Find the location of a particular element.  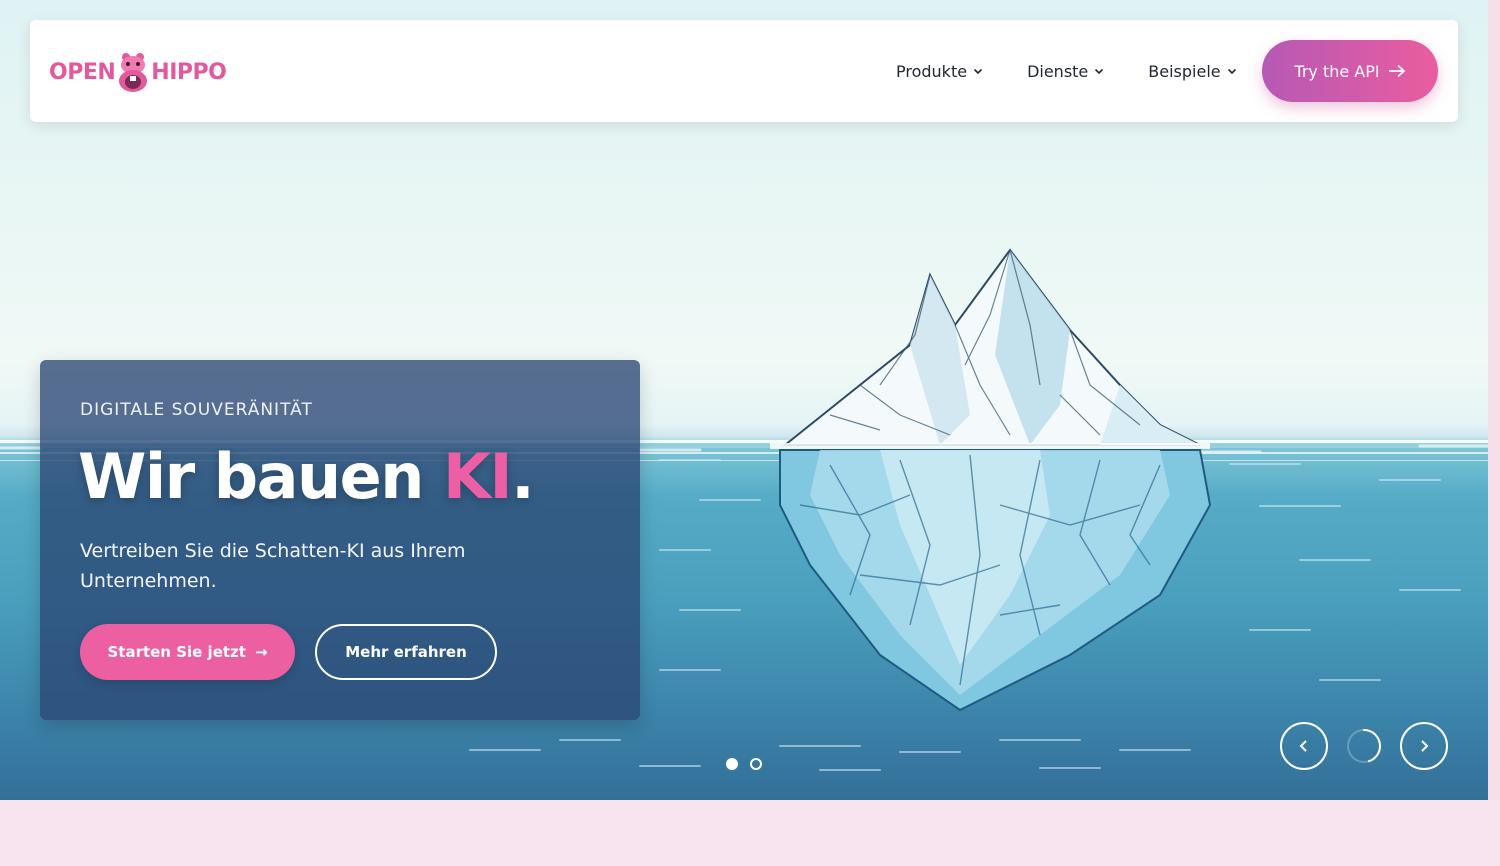

nav-item-beispiele: Beispiele is located at coordinates (1192, 71).